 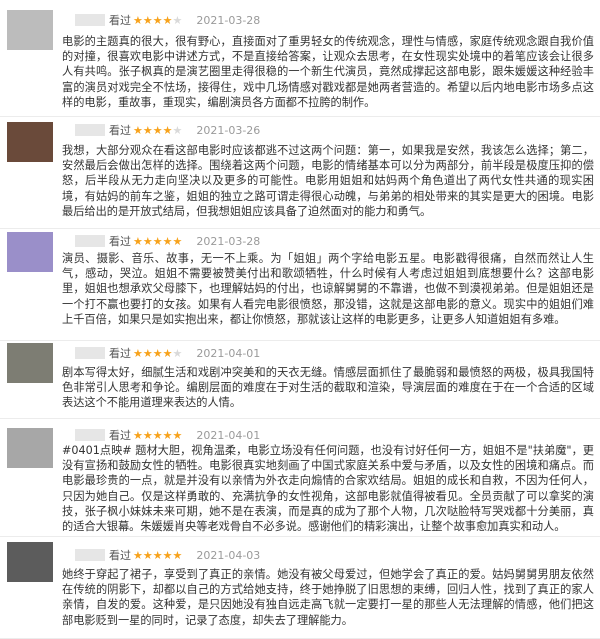 I want to click on review-meta: 看过 ★★★★★ 2021-04-03, so click(x=167, y=555).